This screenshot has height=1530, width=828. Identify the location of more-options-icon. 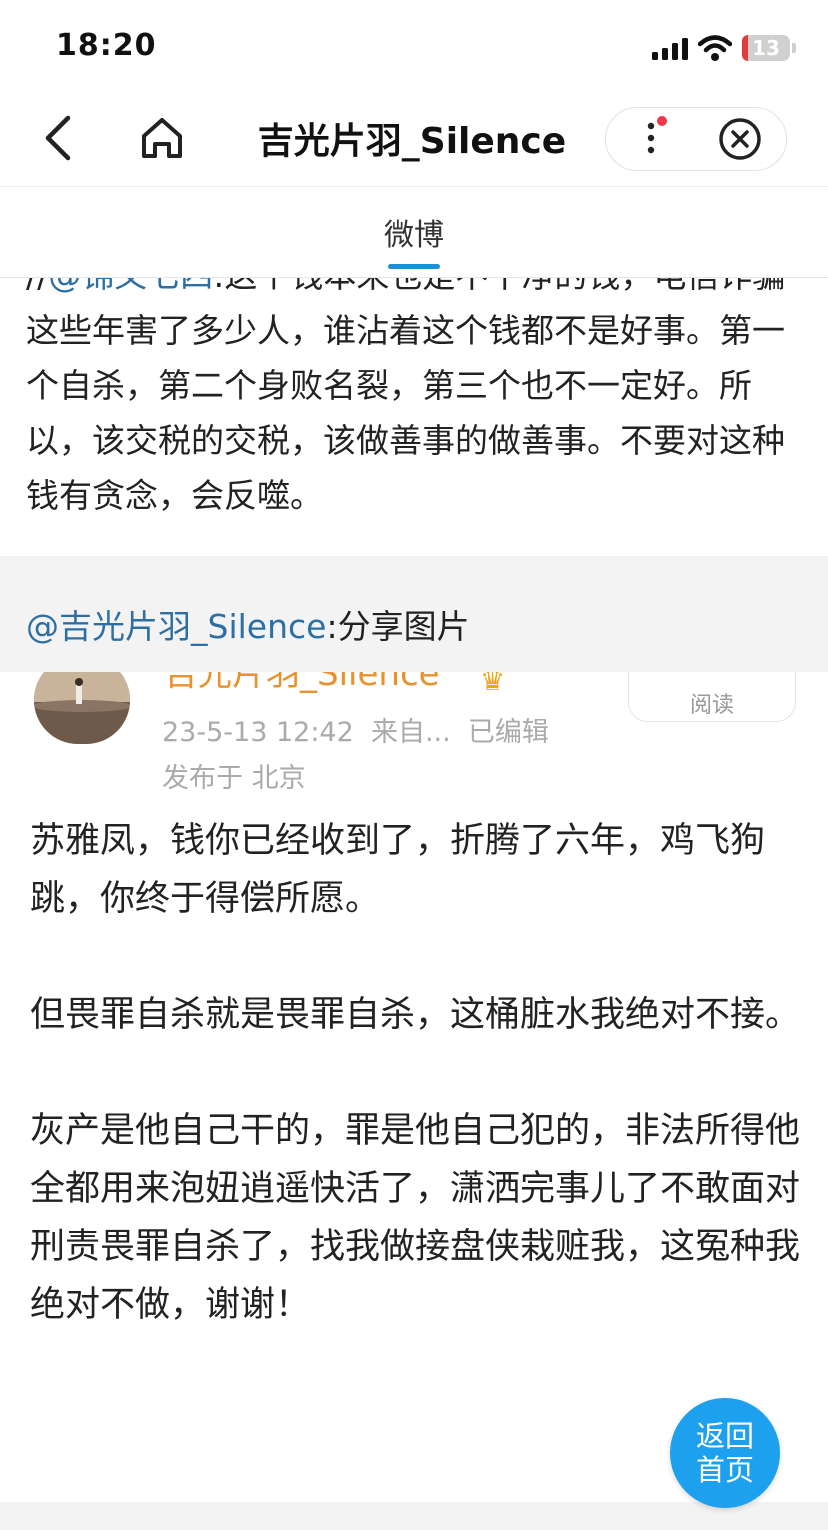
(651, 138).